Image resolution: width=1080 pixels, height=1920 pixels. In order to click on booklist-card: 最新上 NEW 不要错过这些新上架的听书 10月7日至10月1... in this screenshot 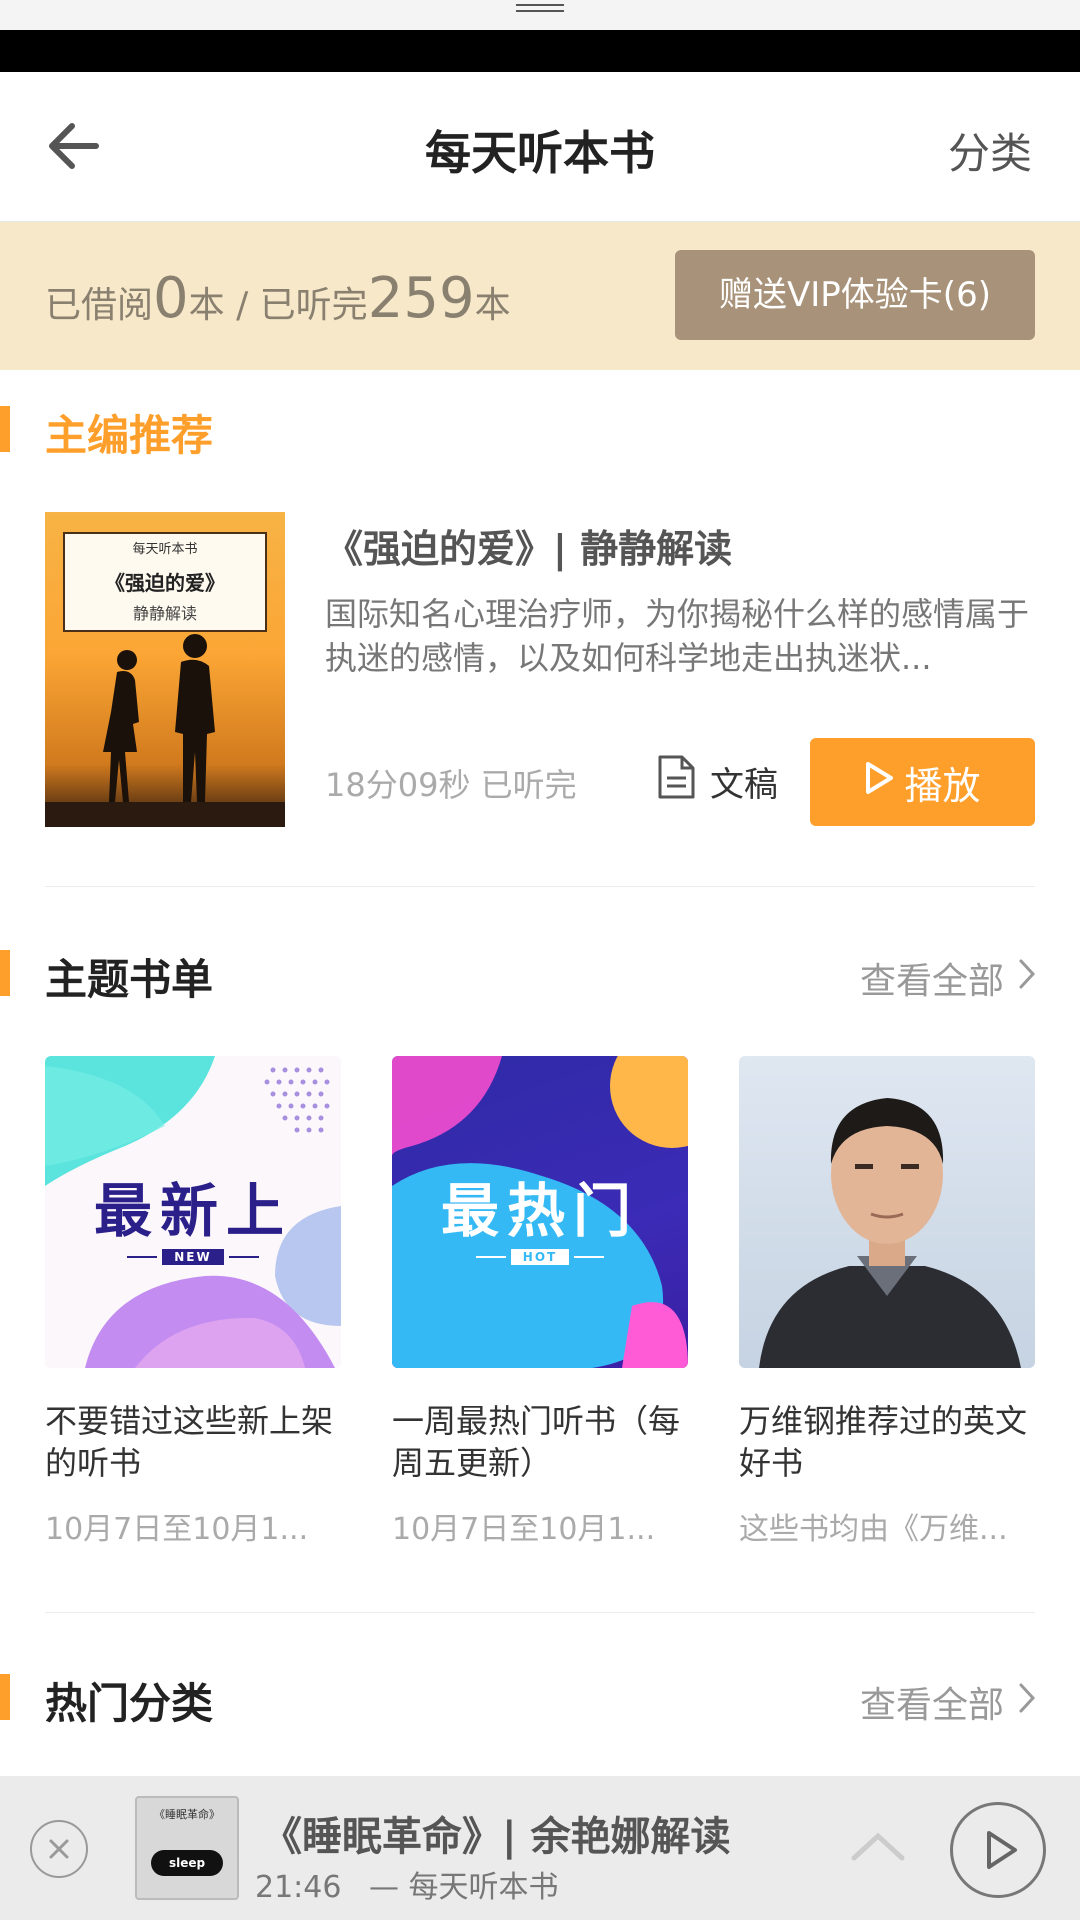, I will do `click(193, 1302)`.